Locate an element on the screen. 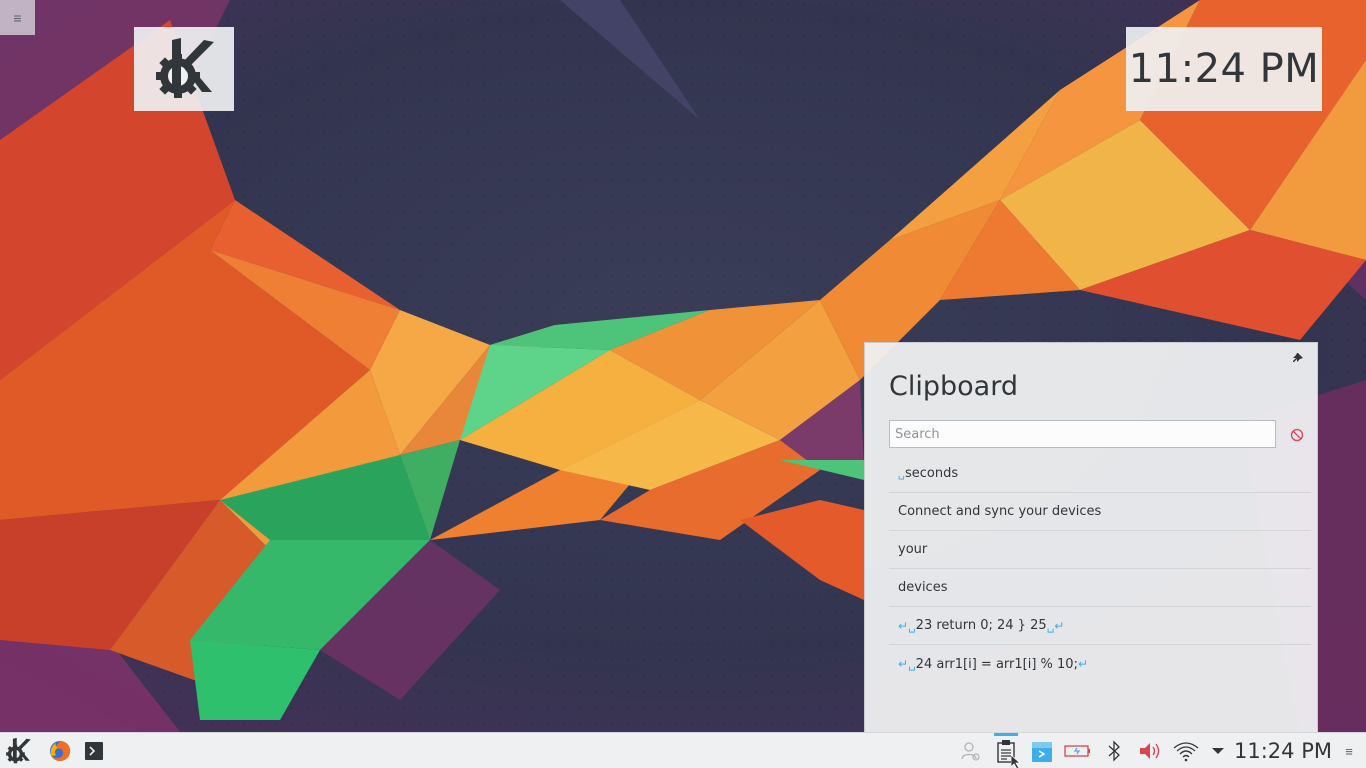 This screenshot has width=1366, height=768. konsole-launcher is located at coordinates (94, 750).